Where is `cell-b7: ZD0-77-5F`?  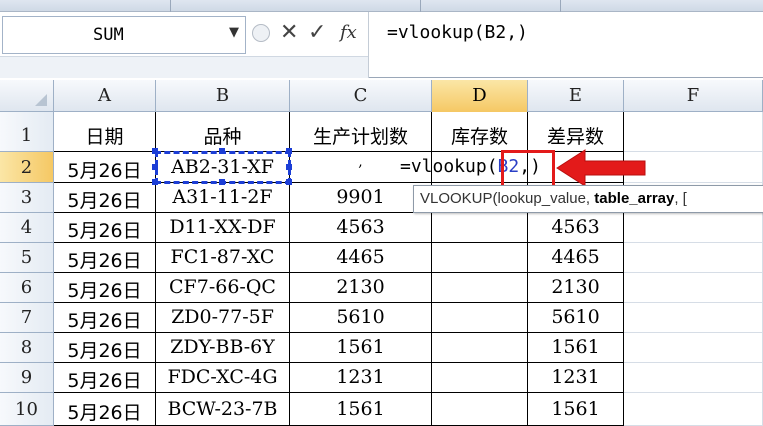
cell-b7: ZD0-77-5F is located at coordinates (223, 318).